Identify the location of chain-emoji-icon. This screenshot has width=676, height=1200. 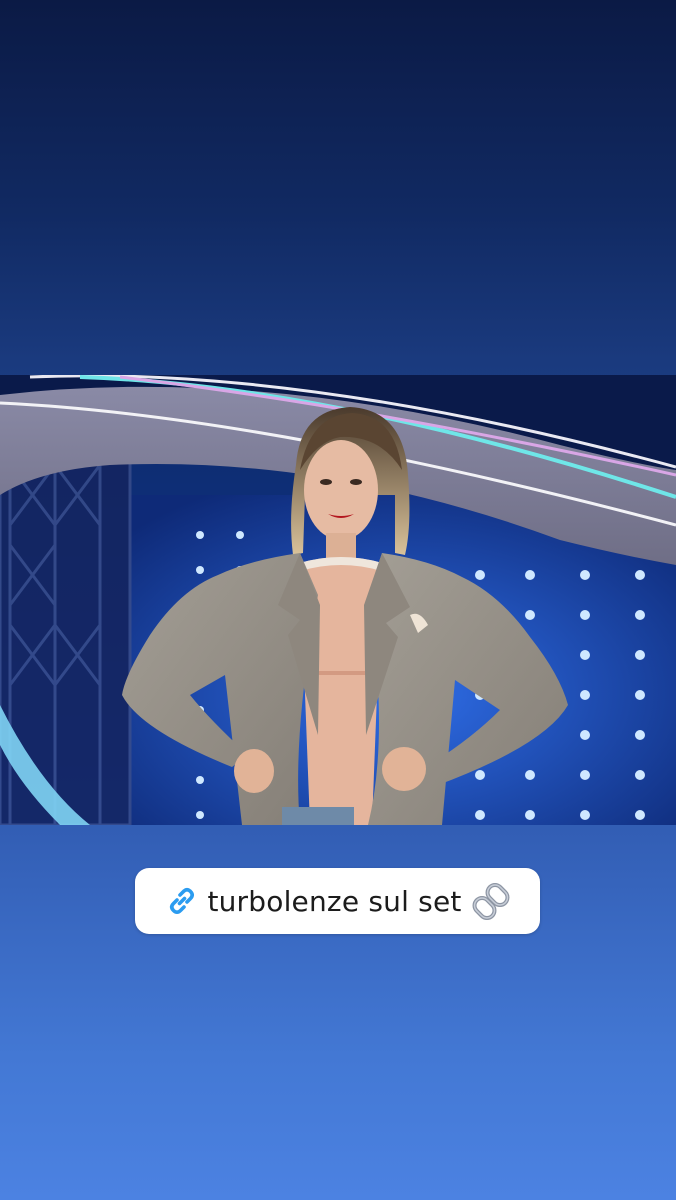
(491, 901).